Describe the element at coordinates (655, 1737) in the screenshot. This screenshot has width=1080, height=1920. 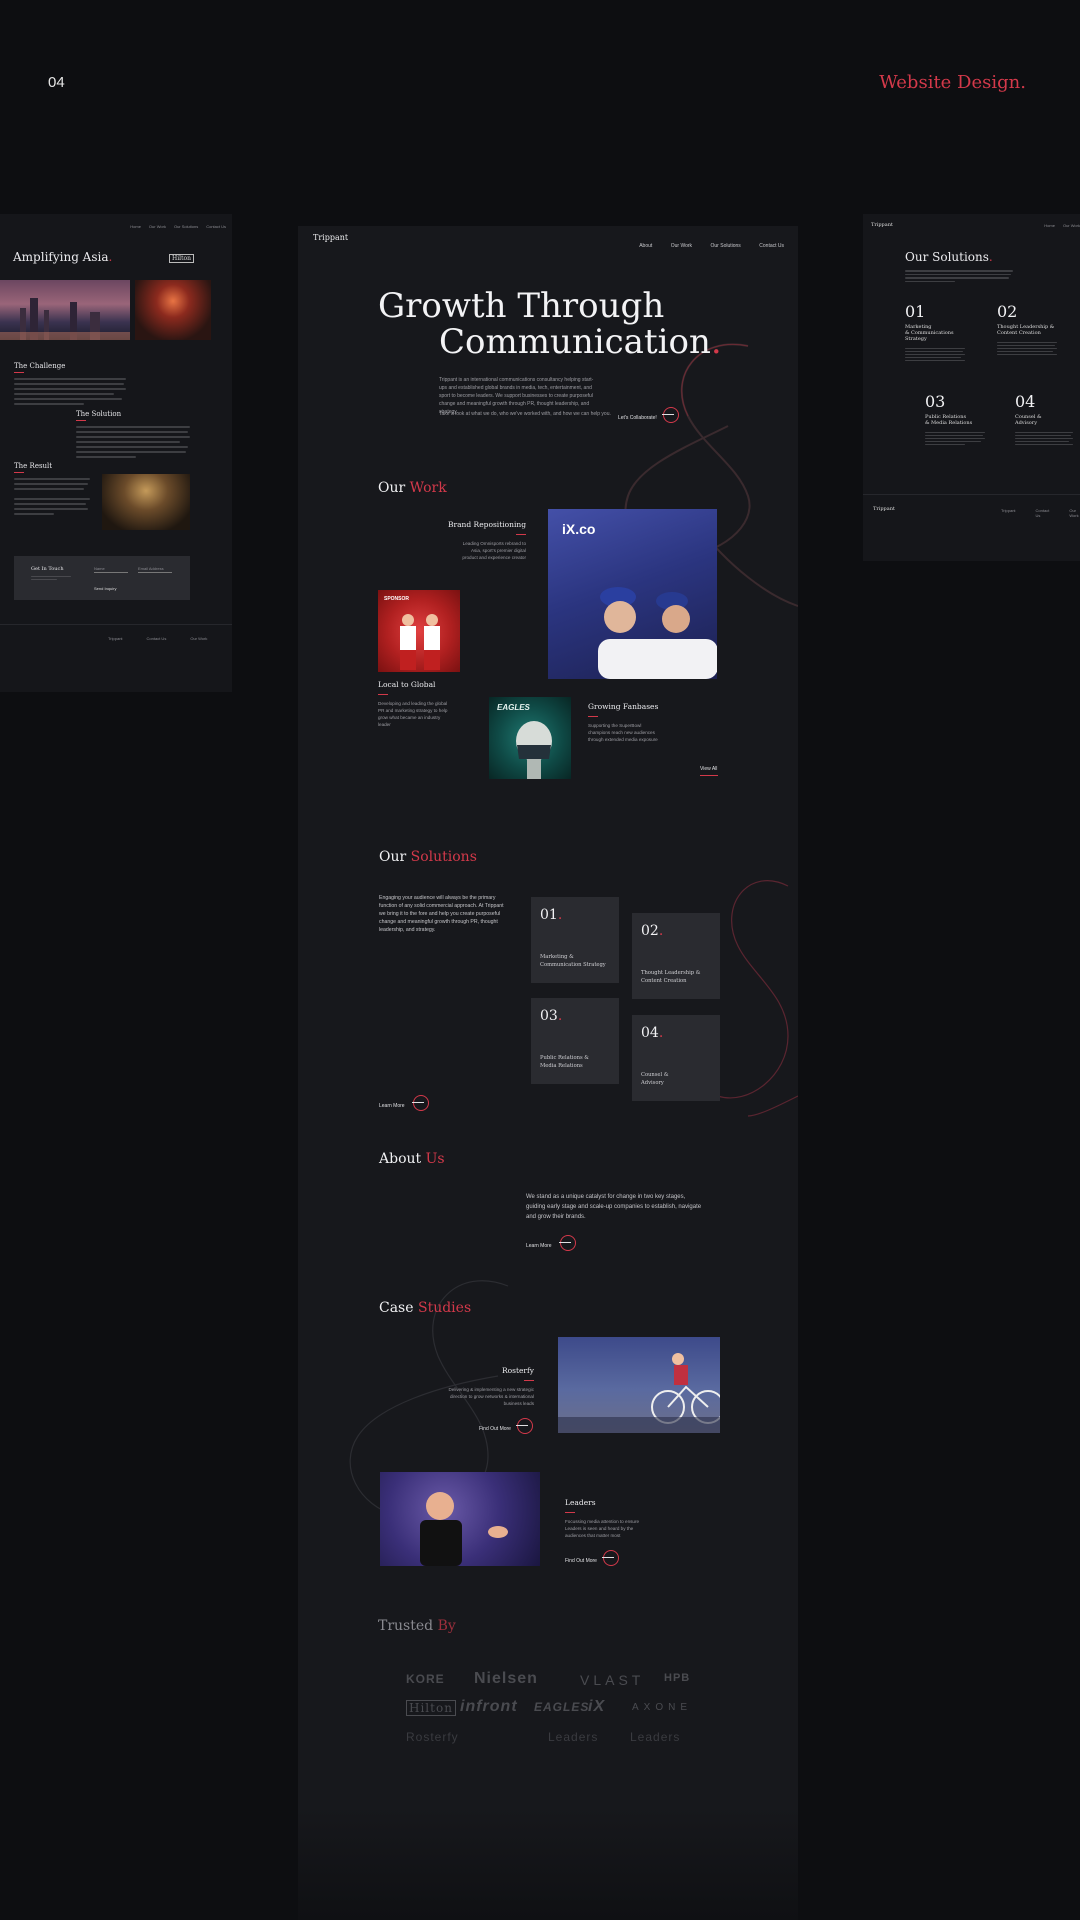
I see `logo-leaders-2: Leaders` at that location.